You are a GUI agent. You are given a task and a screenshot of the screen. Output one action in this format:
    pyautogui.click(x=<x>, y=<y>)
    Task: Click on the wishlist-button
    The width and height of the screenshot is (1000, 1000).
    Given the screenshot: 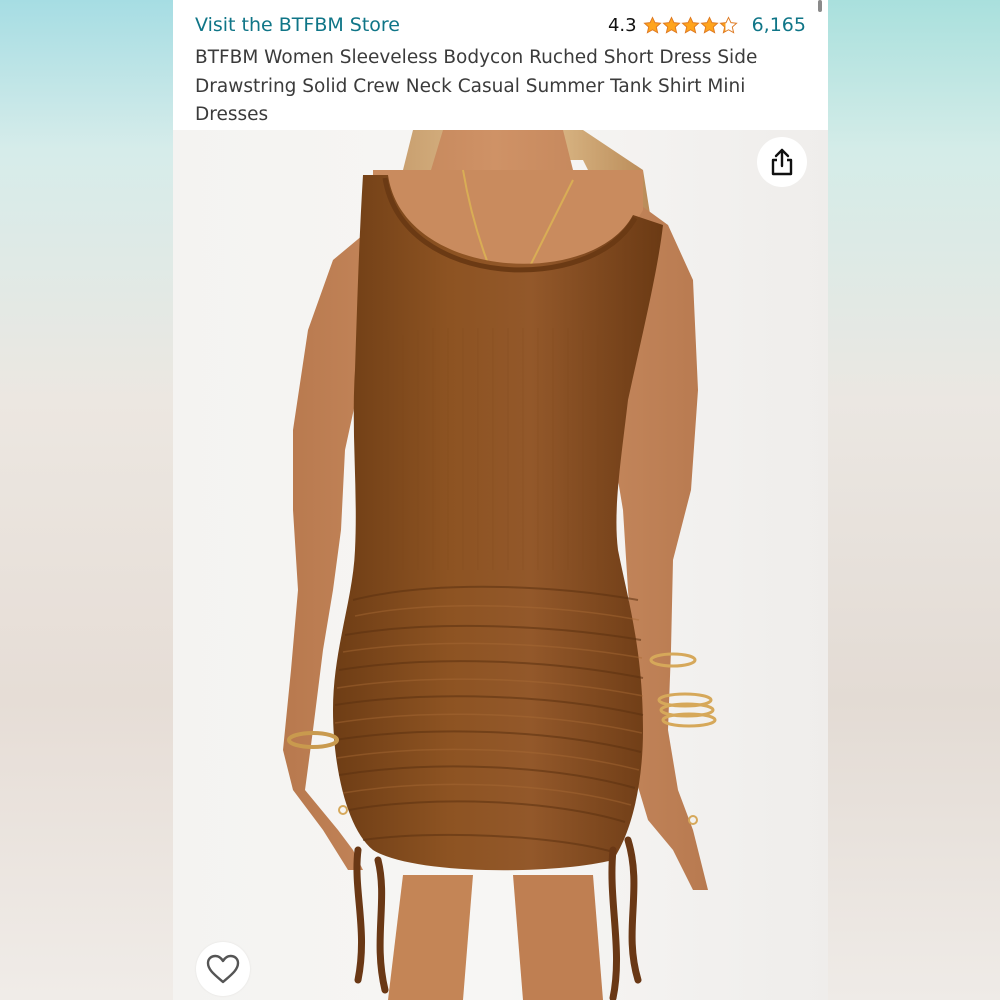 What is the action you would take?
    pyautogui.click(x=223, y=969)
    